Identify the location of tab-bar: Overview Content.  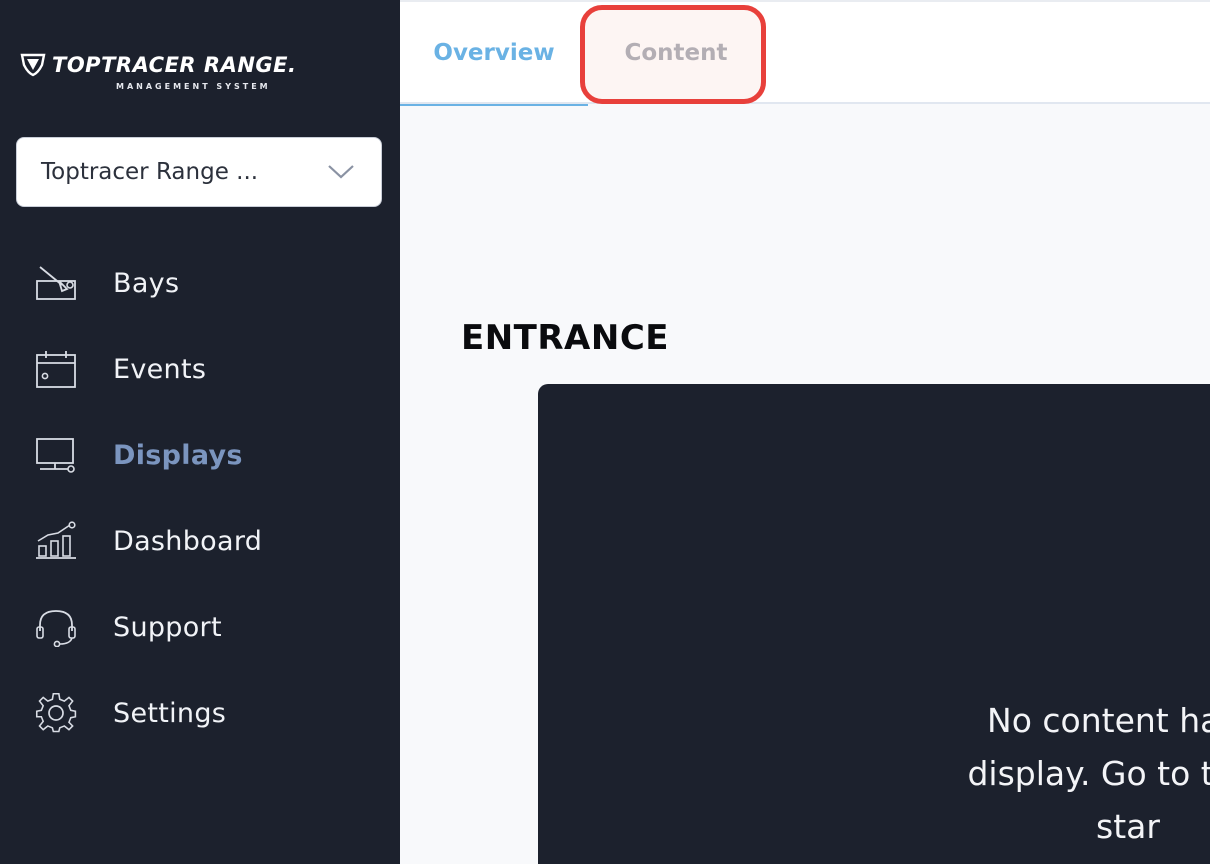
(805, 53).